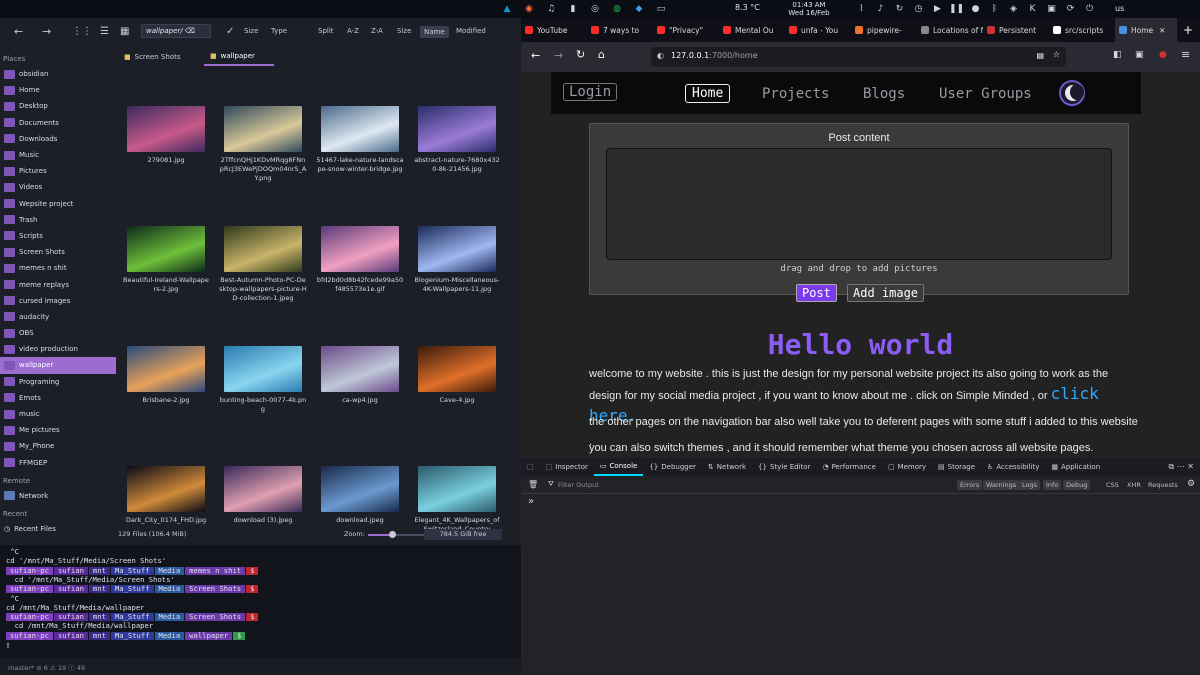 The image size is (1200, 675). I want to click on devtools-tab-performance: ◔ Performance, so click(848, 467).